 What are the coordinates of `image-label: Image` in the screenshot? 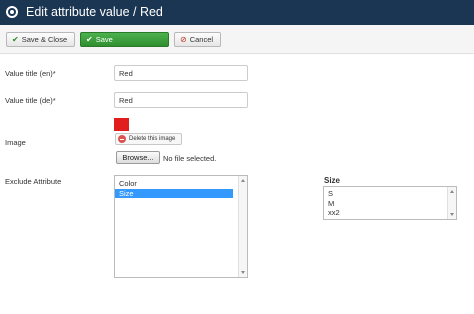 It's located at (15, 142).